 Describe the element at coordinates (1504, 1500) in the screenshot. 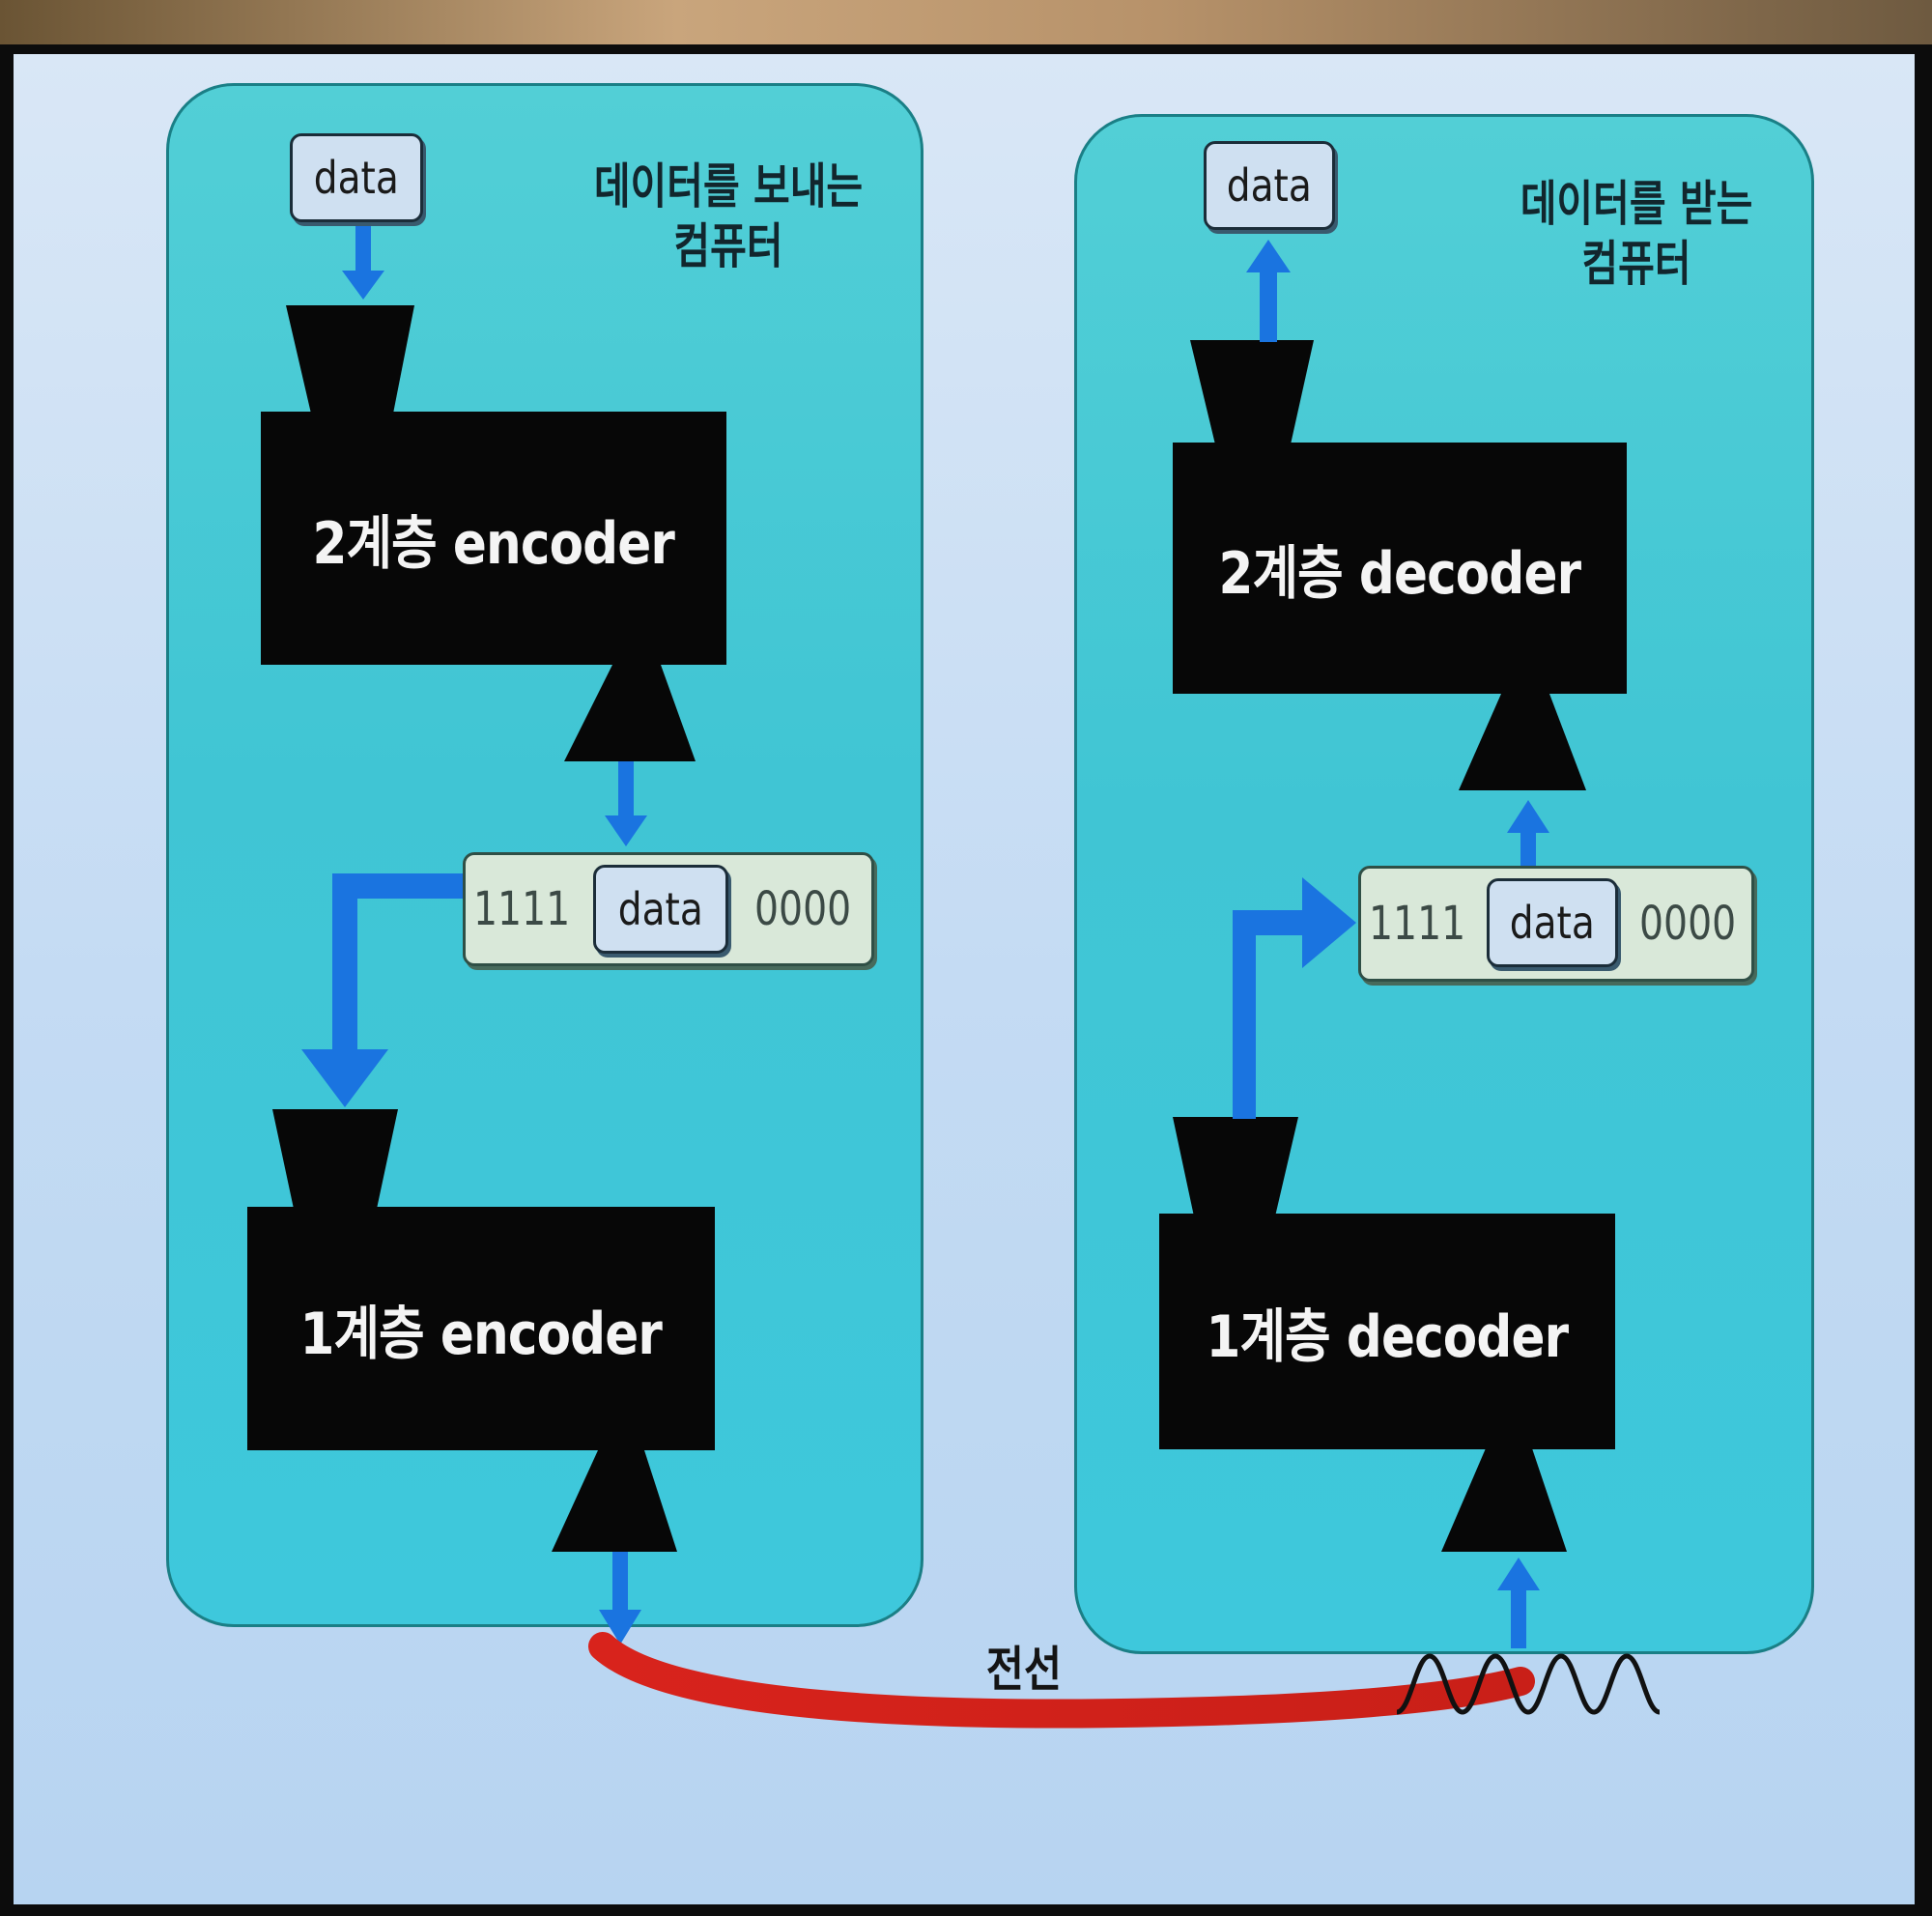

I see `decoder1-input-funnel` at that location.